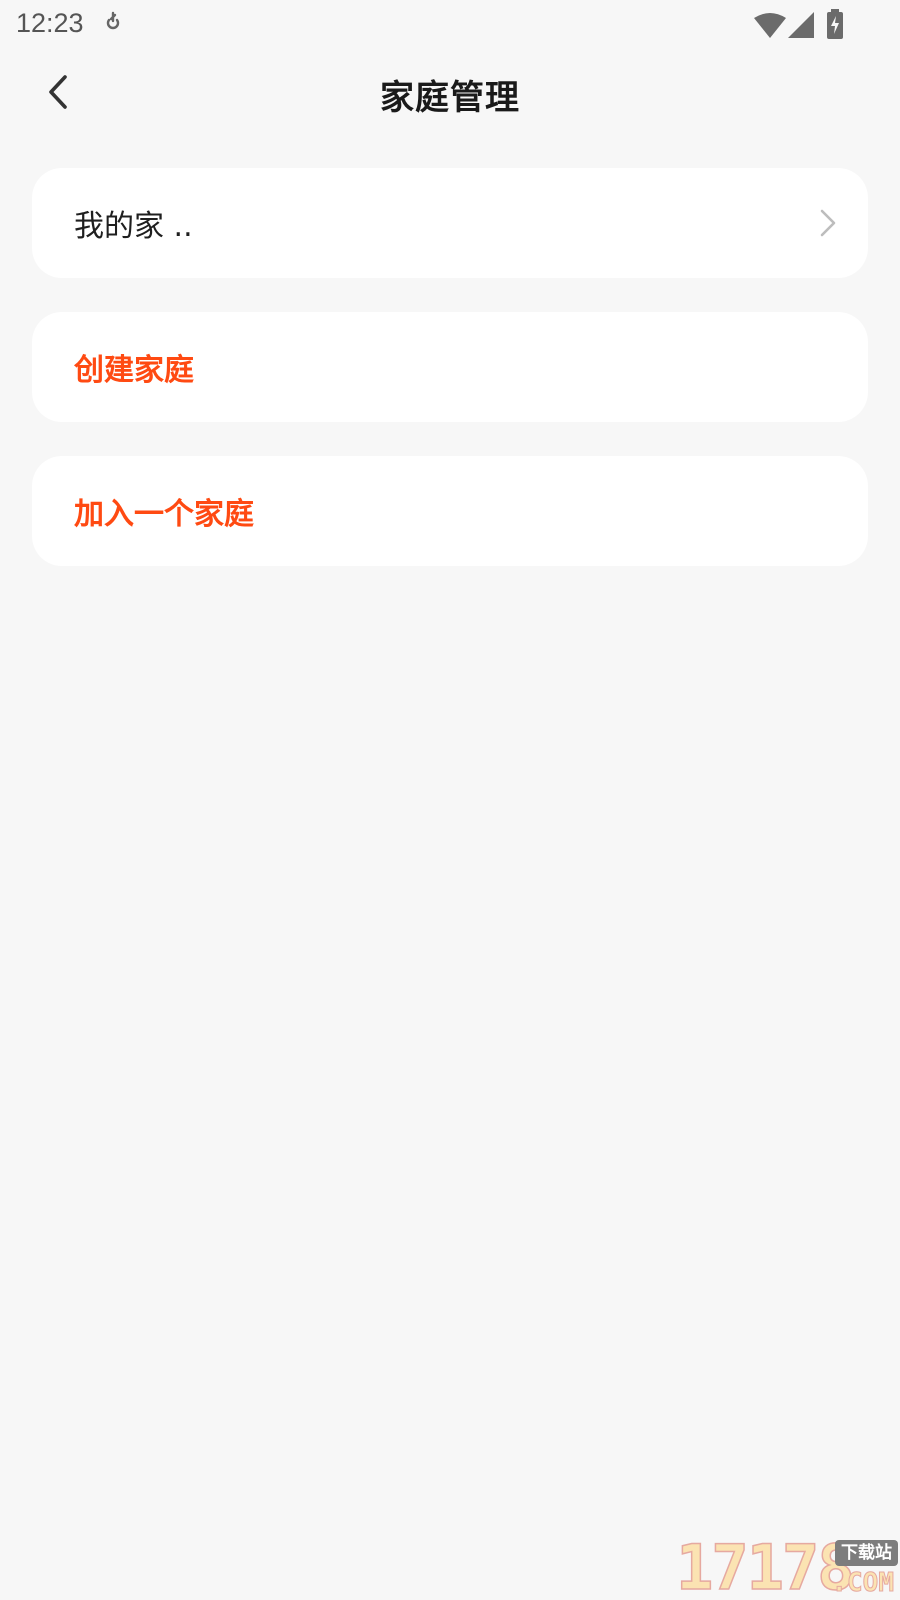  What do you see at coordinates (835, 24) in the screenshot?
I see `battery-charging-icon` at bounding box center [835, 24].